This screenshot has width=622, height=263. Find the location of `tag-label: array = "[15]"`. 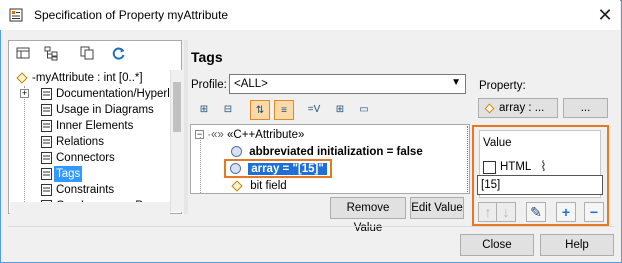

tag-label: array = "[15]" is located at coordinates (287, 169).